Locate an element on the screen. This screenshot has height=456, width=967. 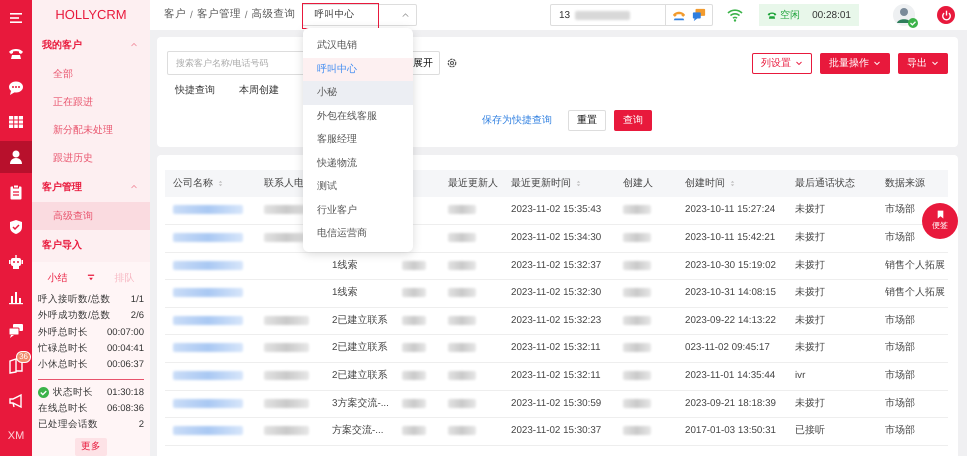
table-cell: 2023-09-22 14:13:22 is located at coordinates (730, 320).